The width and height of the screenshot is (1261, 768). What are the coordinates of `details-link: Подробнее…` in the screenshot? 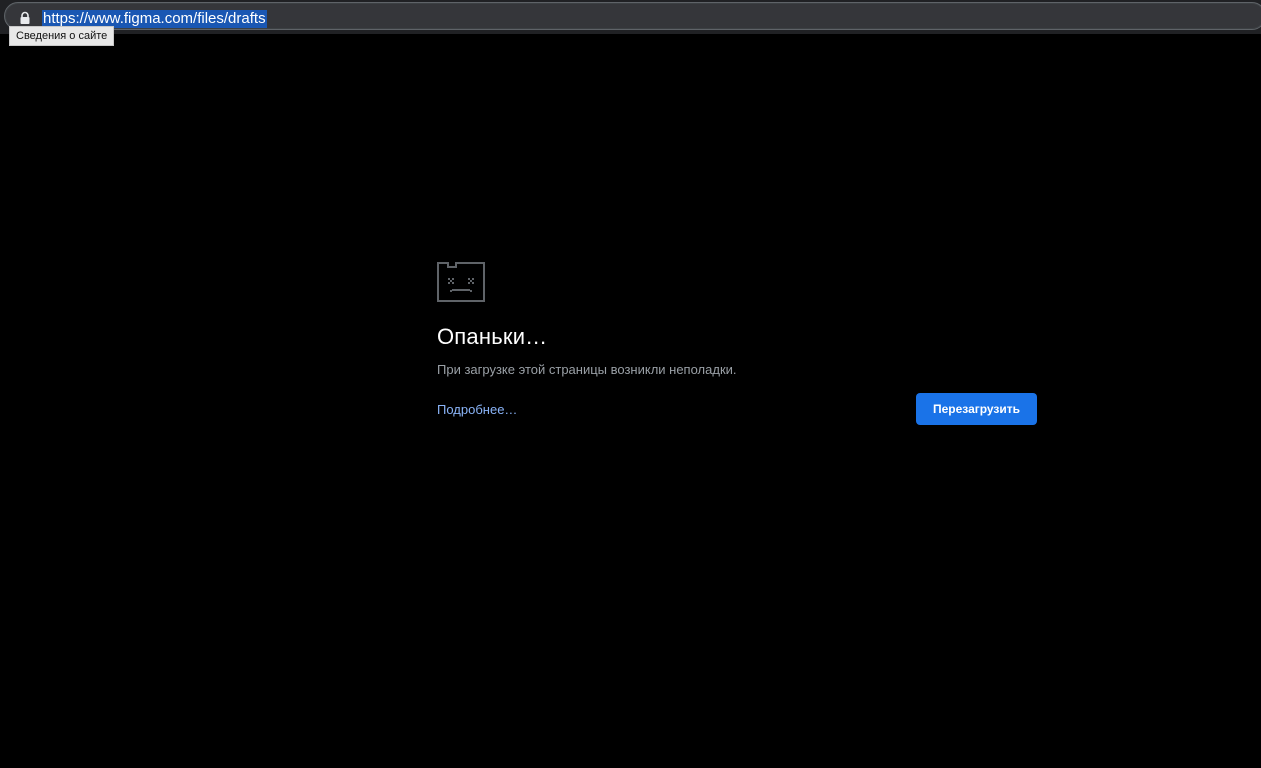 It's located at (477, 409).